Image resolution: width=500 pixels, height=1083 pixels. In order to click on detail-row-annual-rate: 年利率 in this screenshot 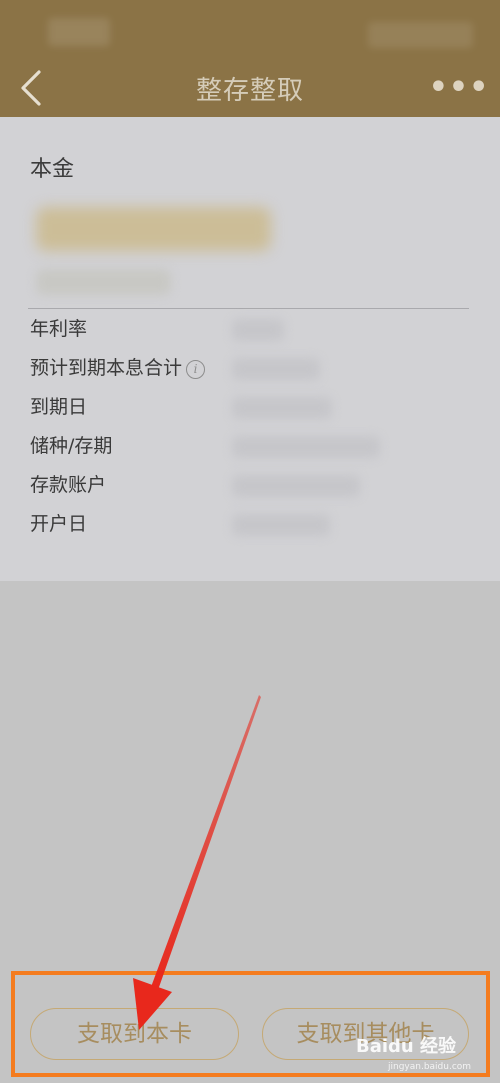, I will do `click(250, 329)`.